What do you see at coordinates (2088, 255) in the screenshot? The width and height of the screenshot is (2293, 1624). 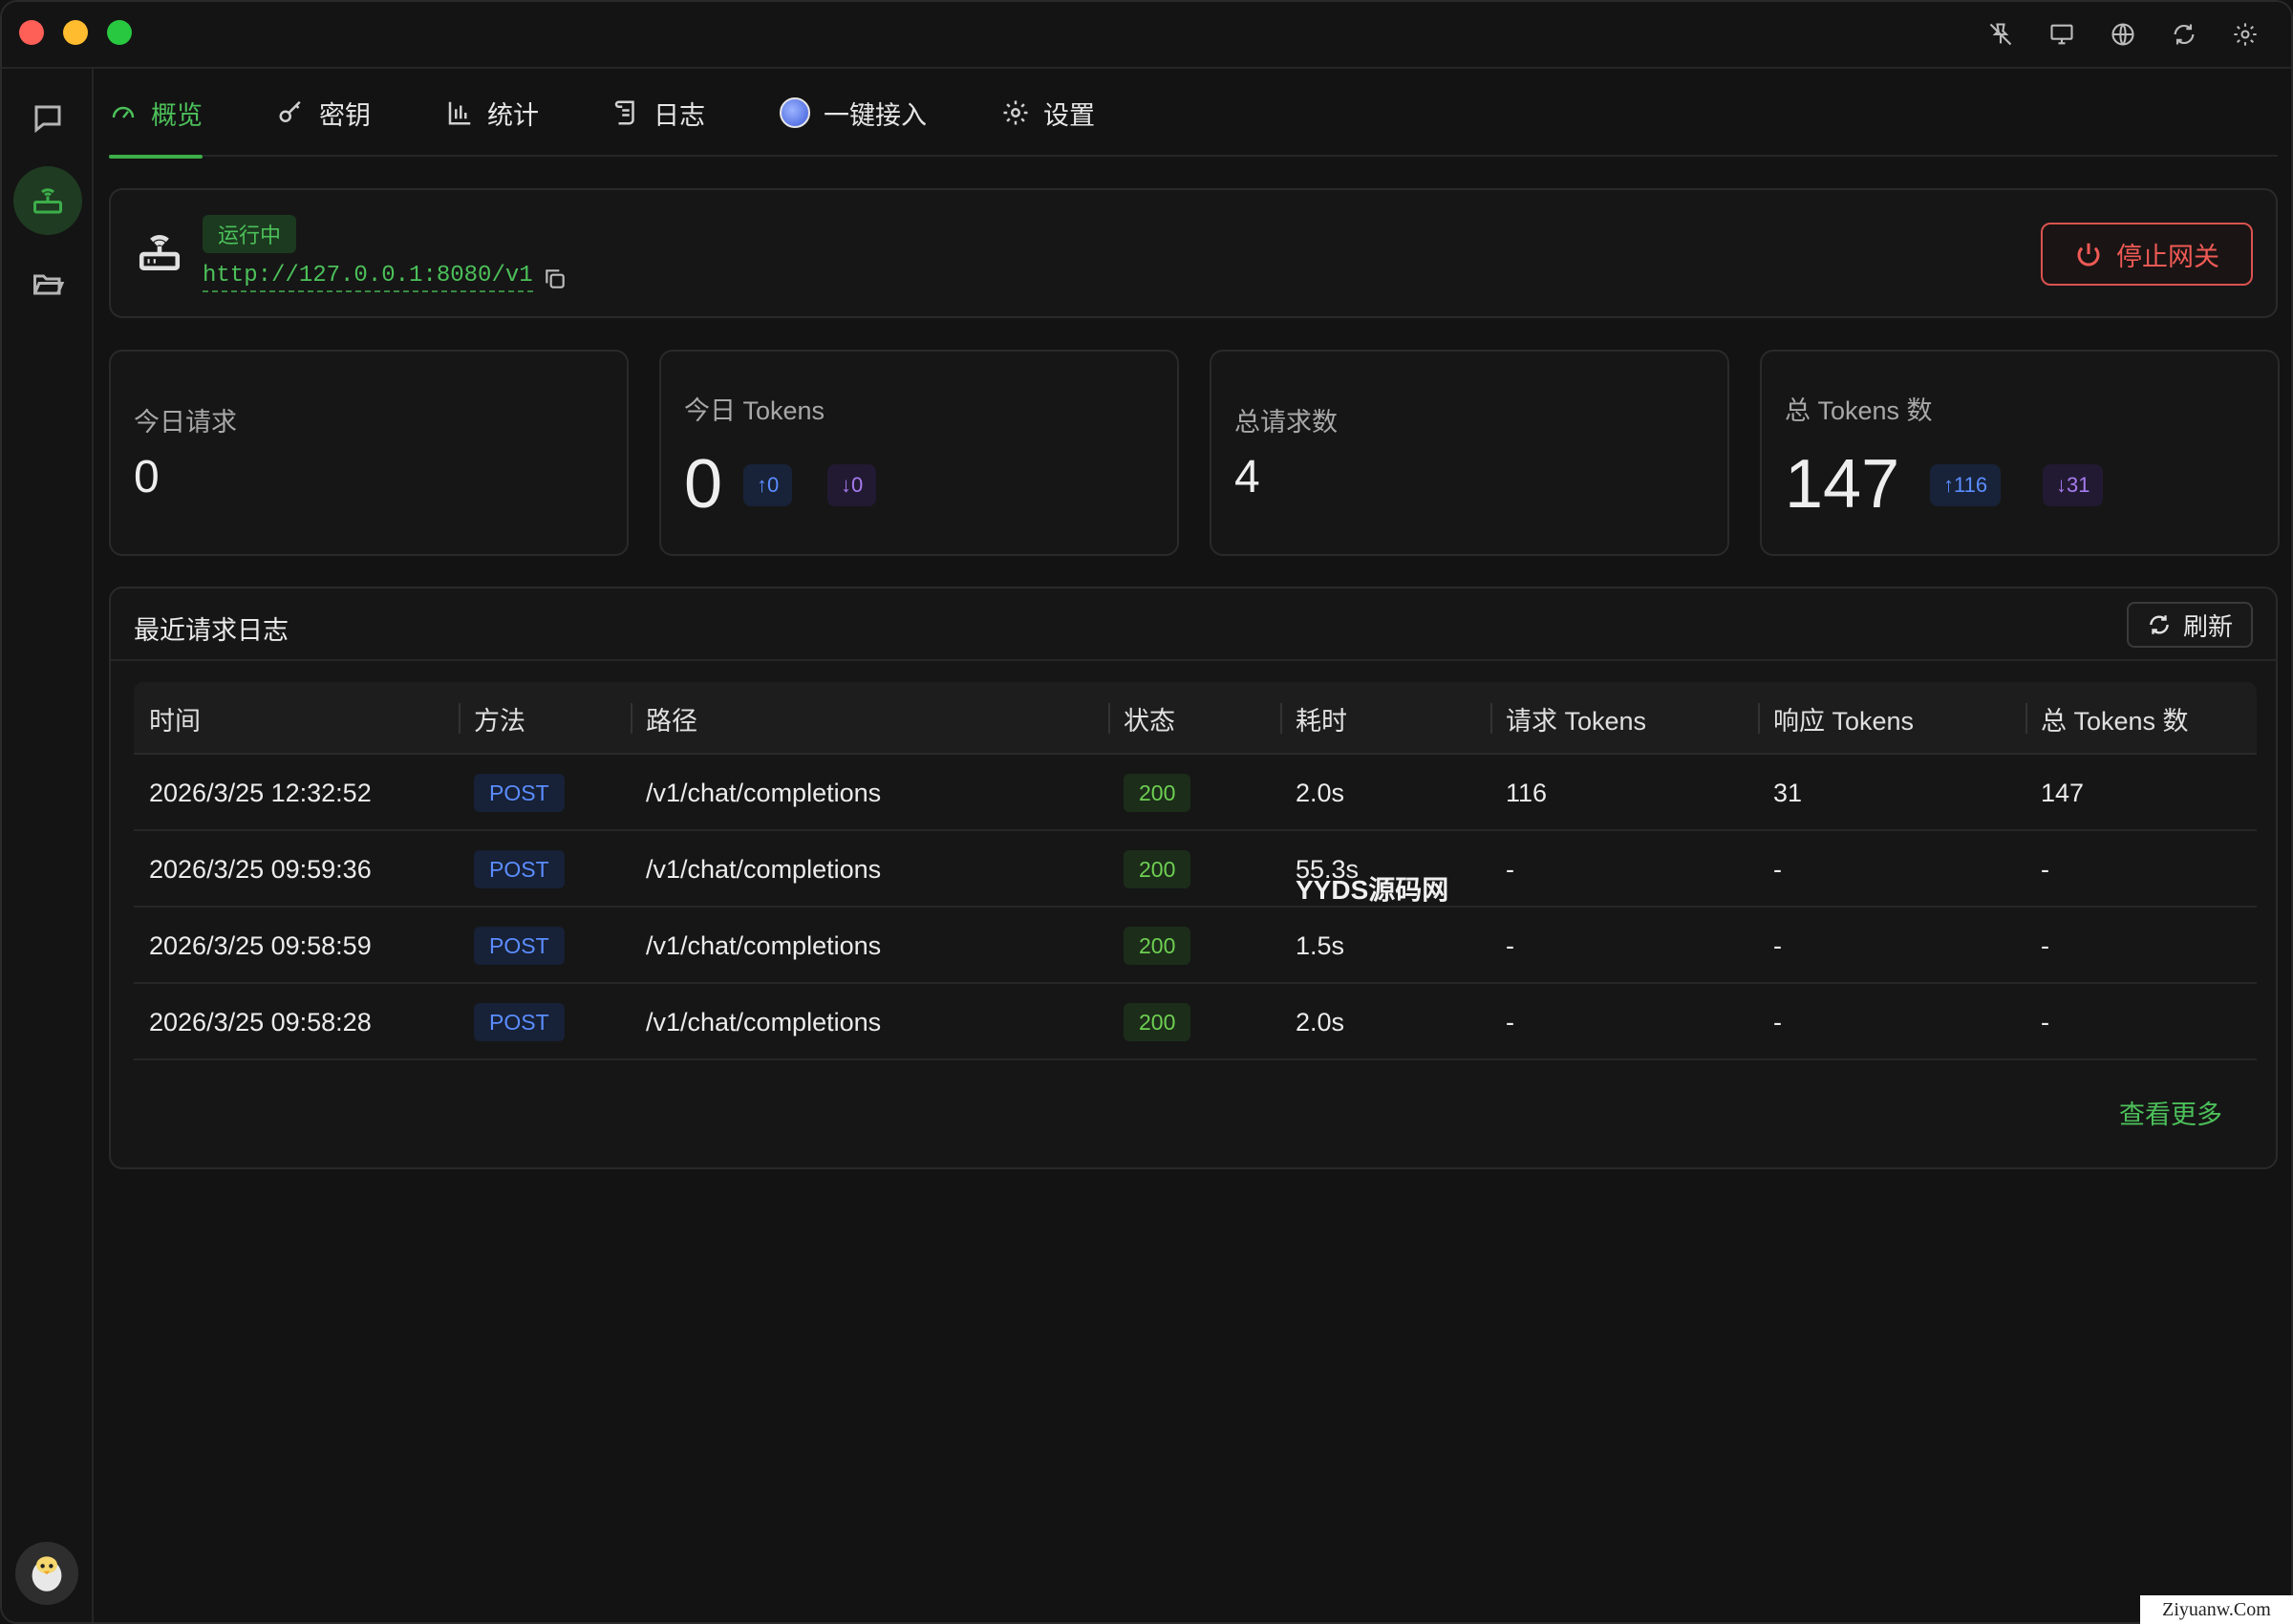 I see `power-icon` at bounding box center [2088, 255].